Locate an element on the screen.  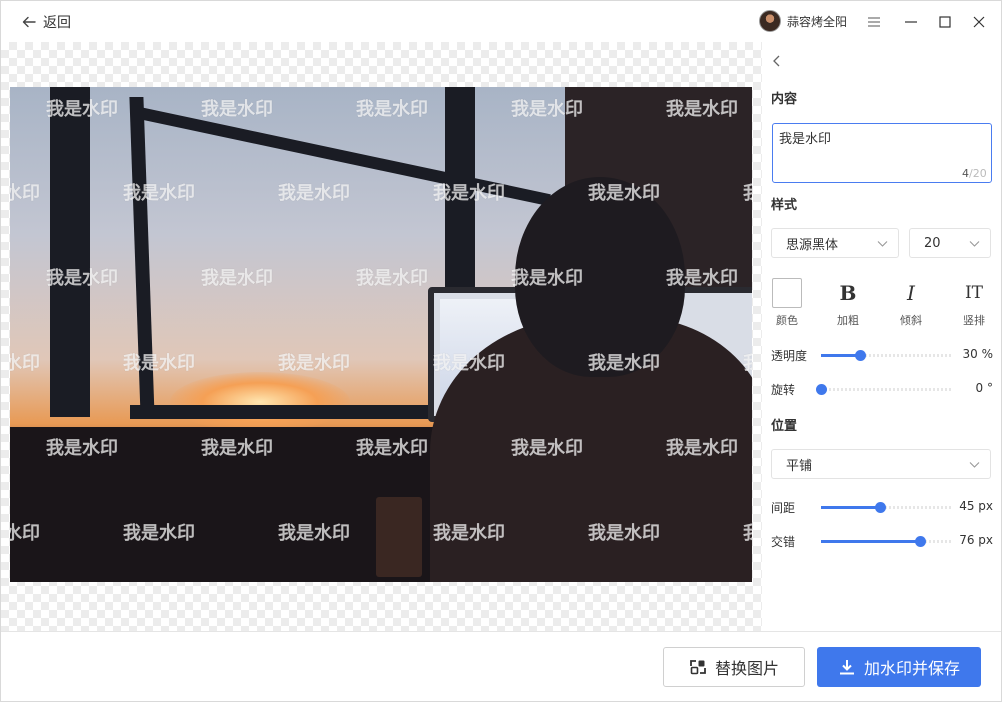
italic-tool: I 倾斜 is located at coordinates (911, 303).